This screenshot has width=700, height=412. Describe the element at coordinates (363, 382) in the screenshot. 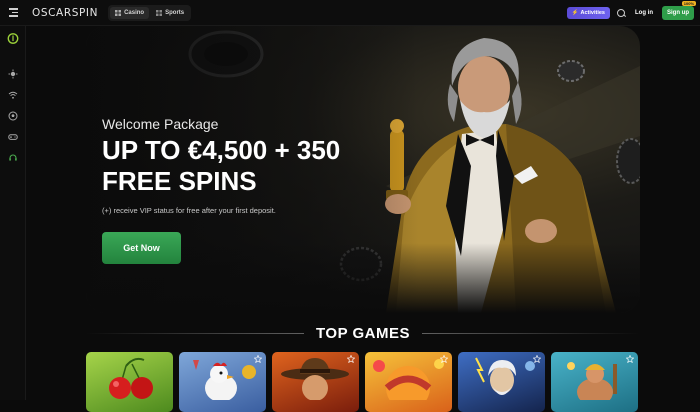

I see `top-games-row` at that location.